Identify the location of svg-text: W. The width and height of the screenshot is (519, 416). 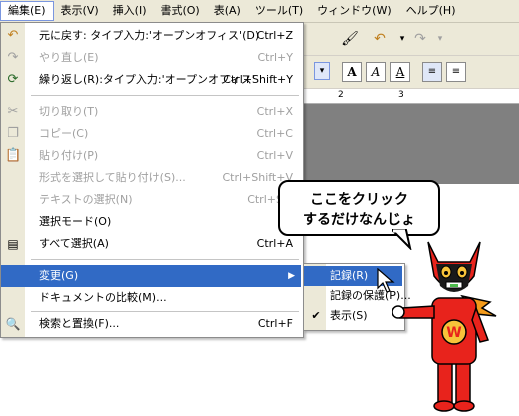
(453, 333).